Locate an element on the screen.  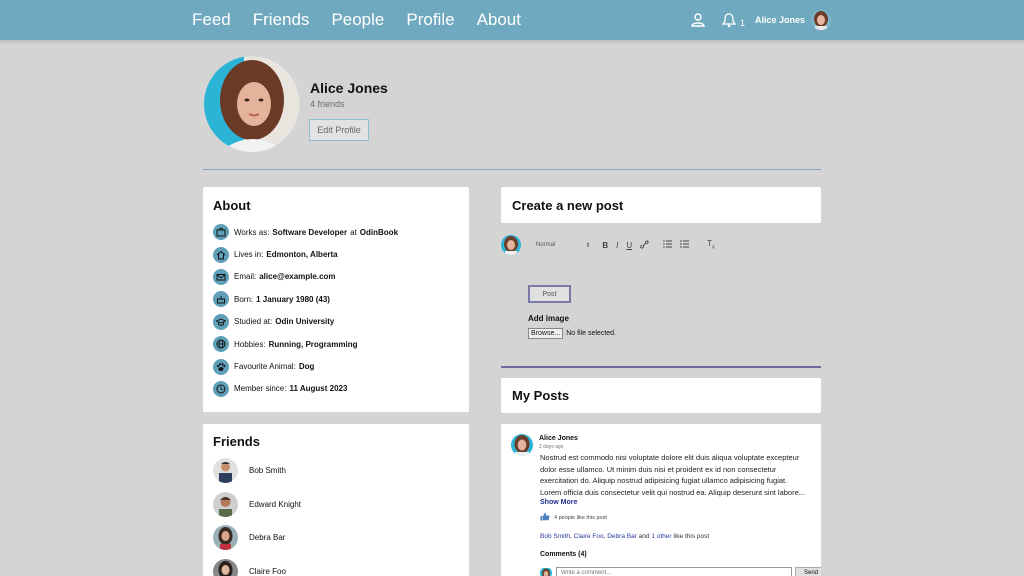
post-author-avatar is located at coordinates (522, 445).